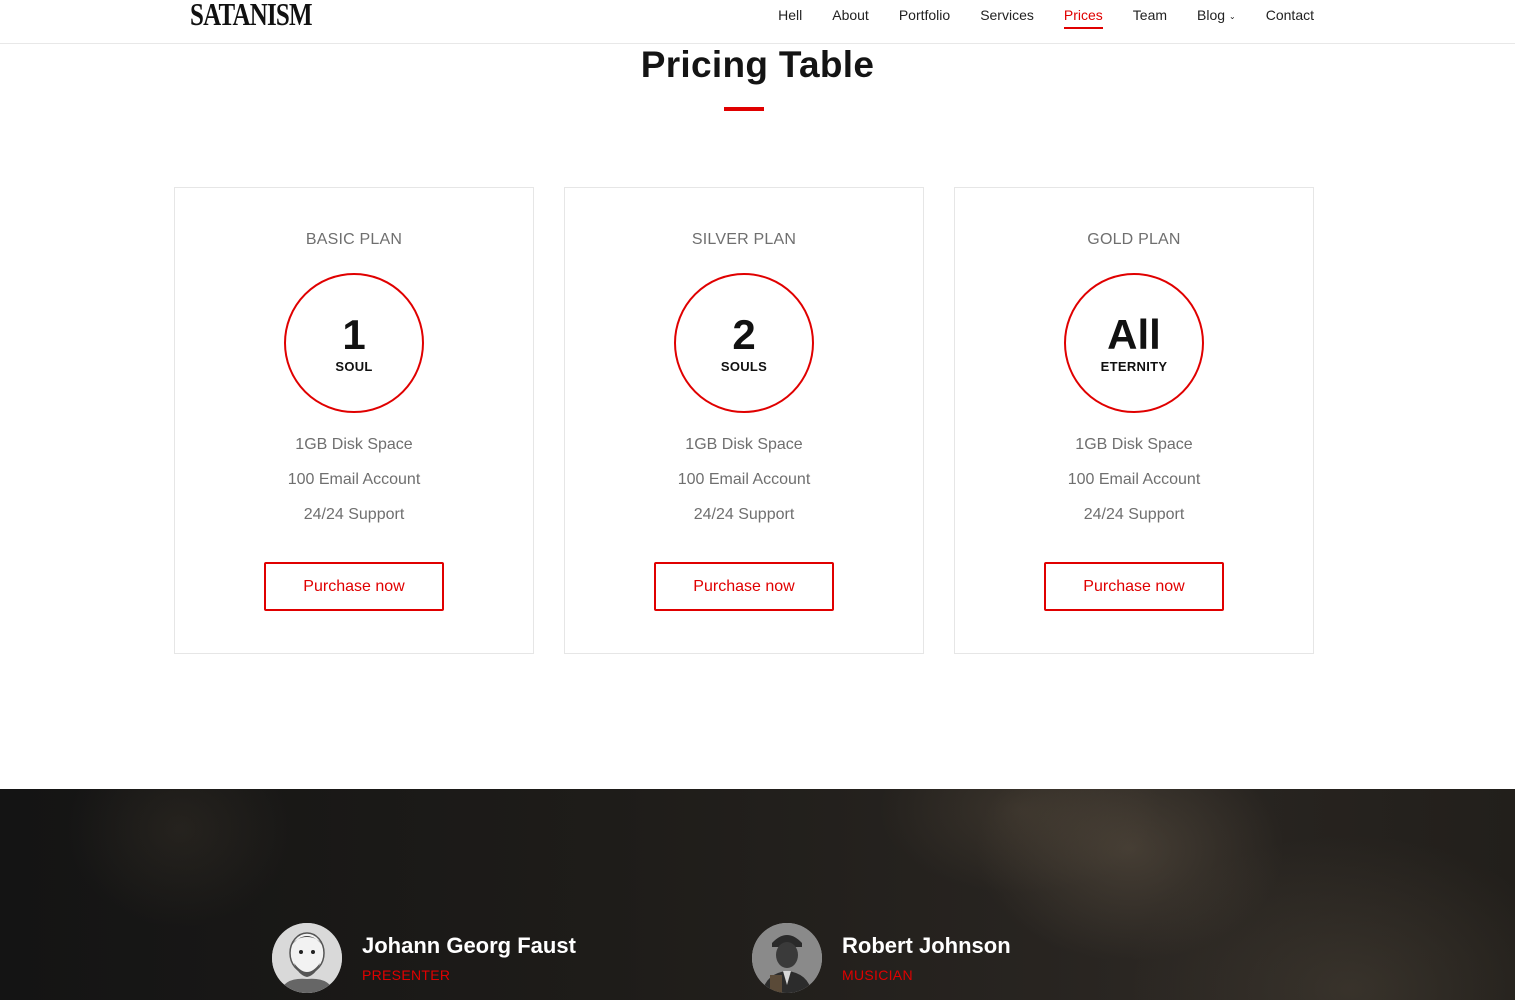  I want to click on price-value: All, so click(1134, 334).